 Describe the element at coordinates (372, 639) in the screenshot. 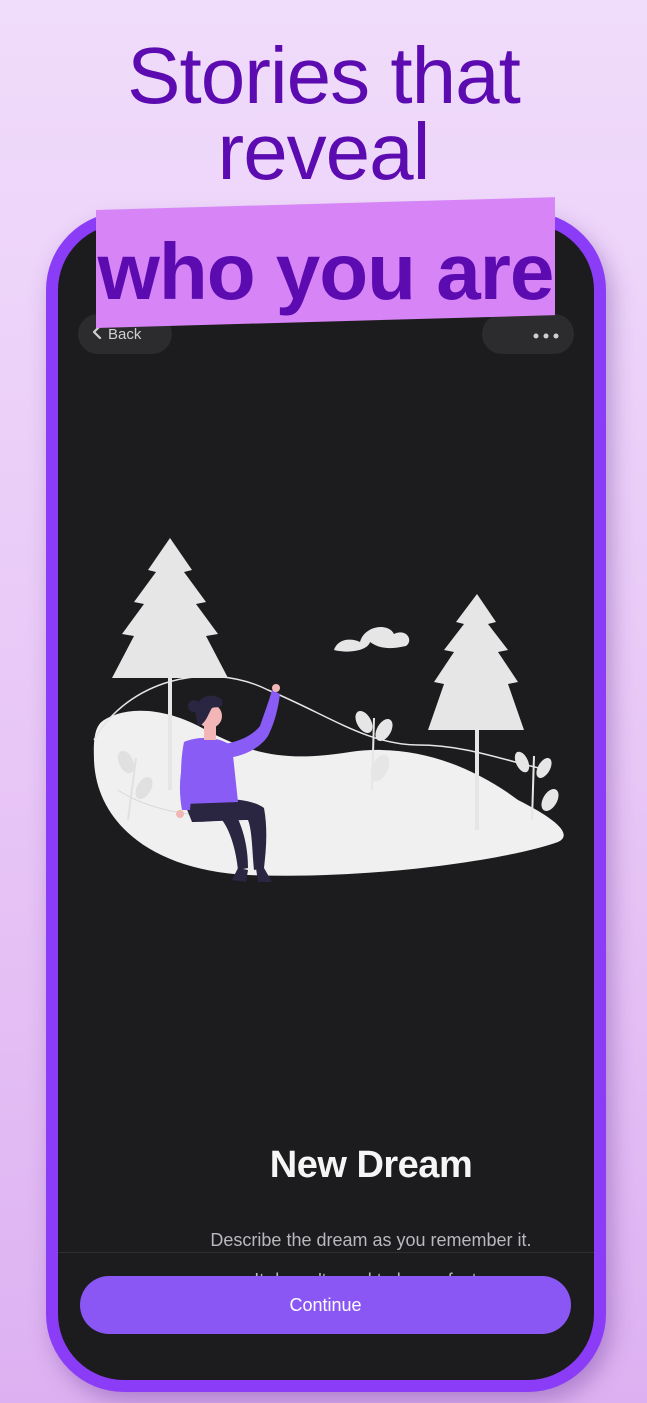

I see `cloud` at that location.